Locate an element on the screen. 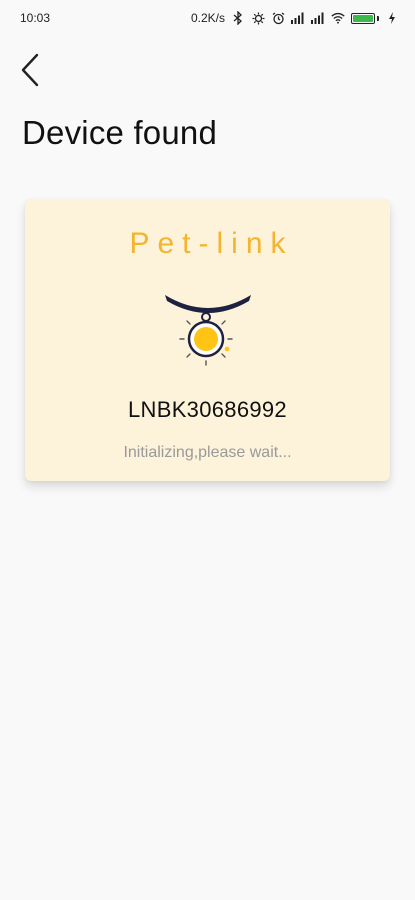 The height and width of the screenshot is (900, 415). network-speed: 0.2K/s is located at coordinates (207, 18).